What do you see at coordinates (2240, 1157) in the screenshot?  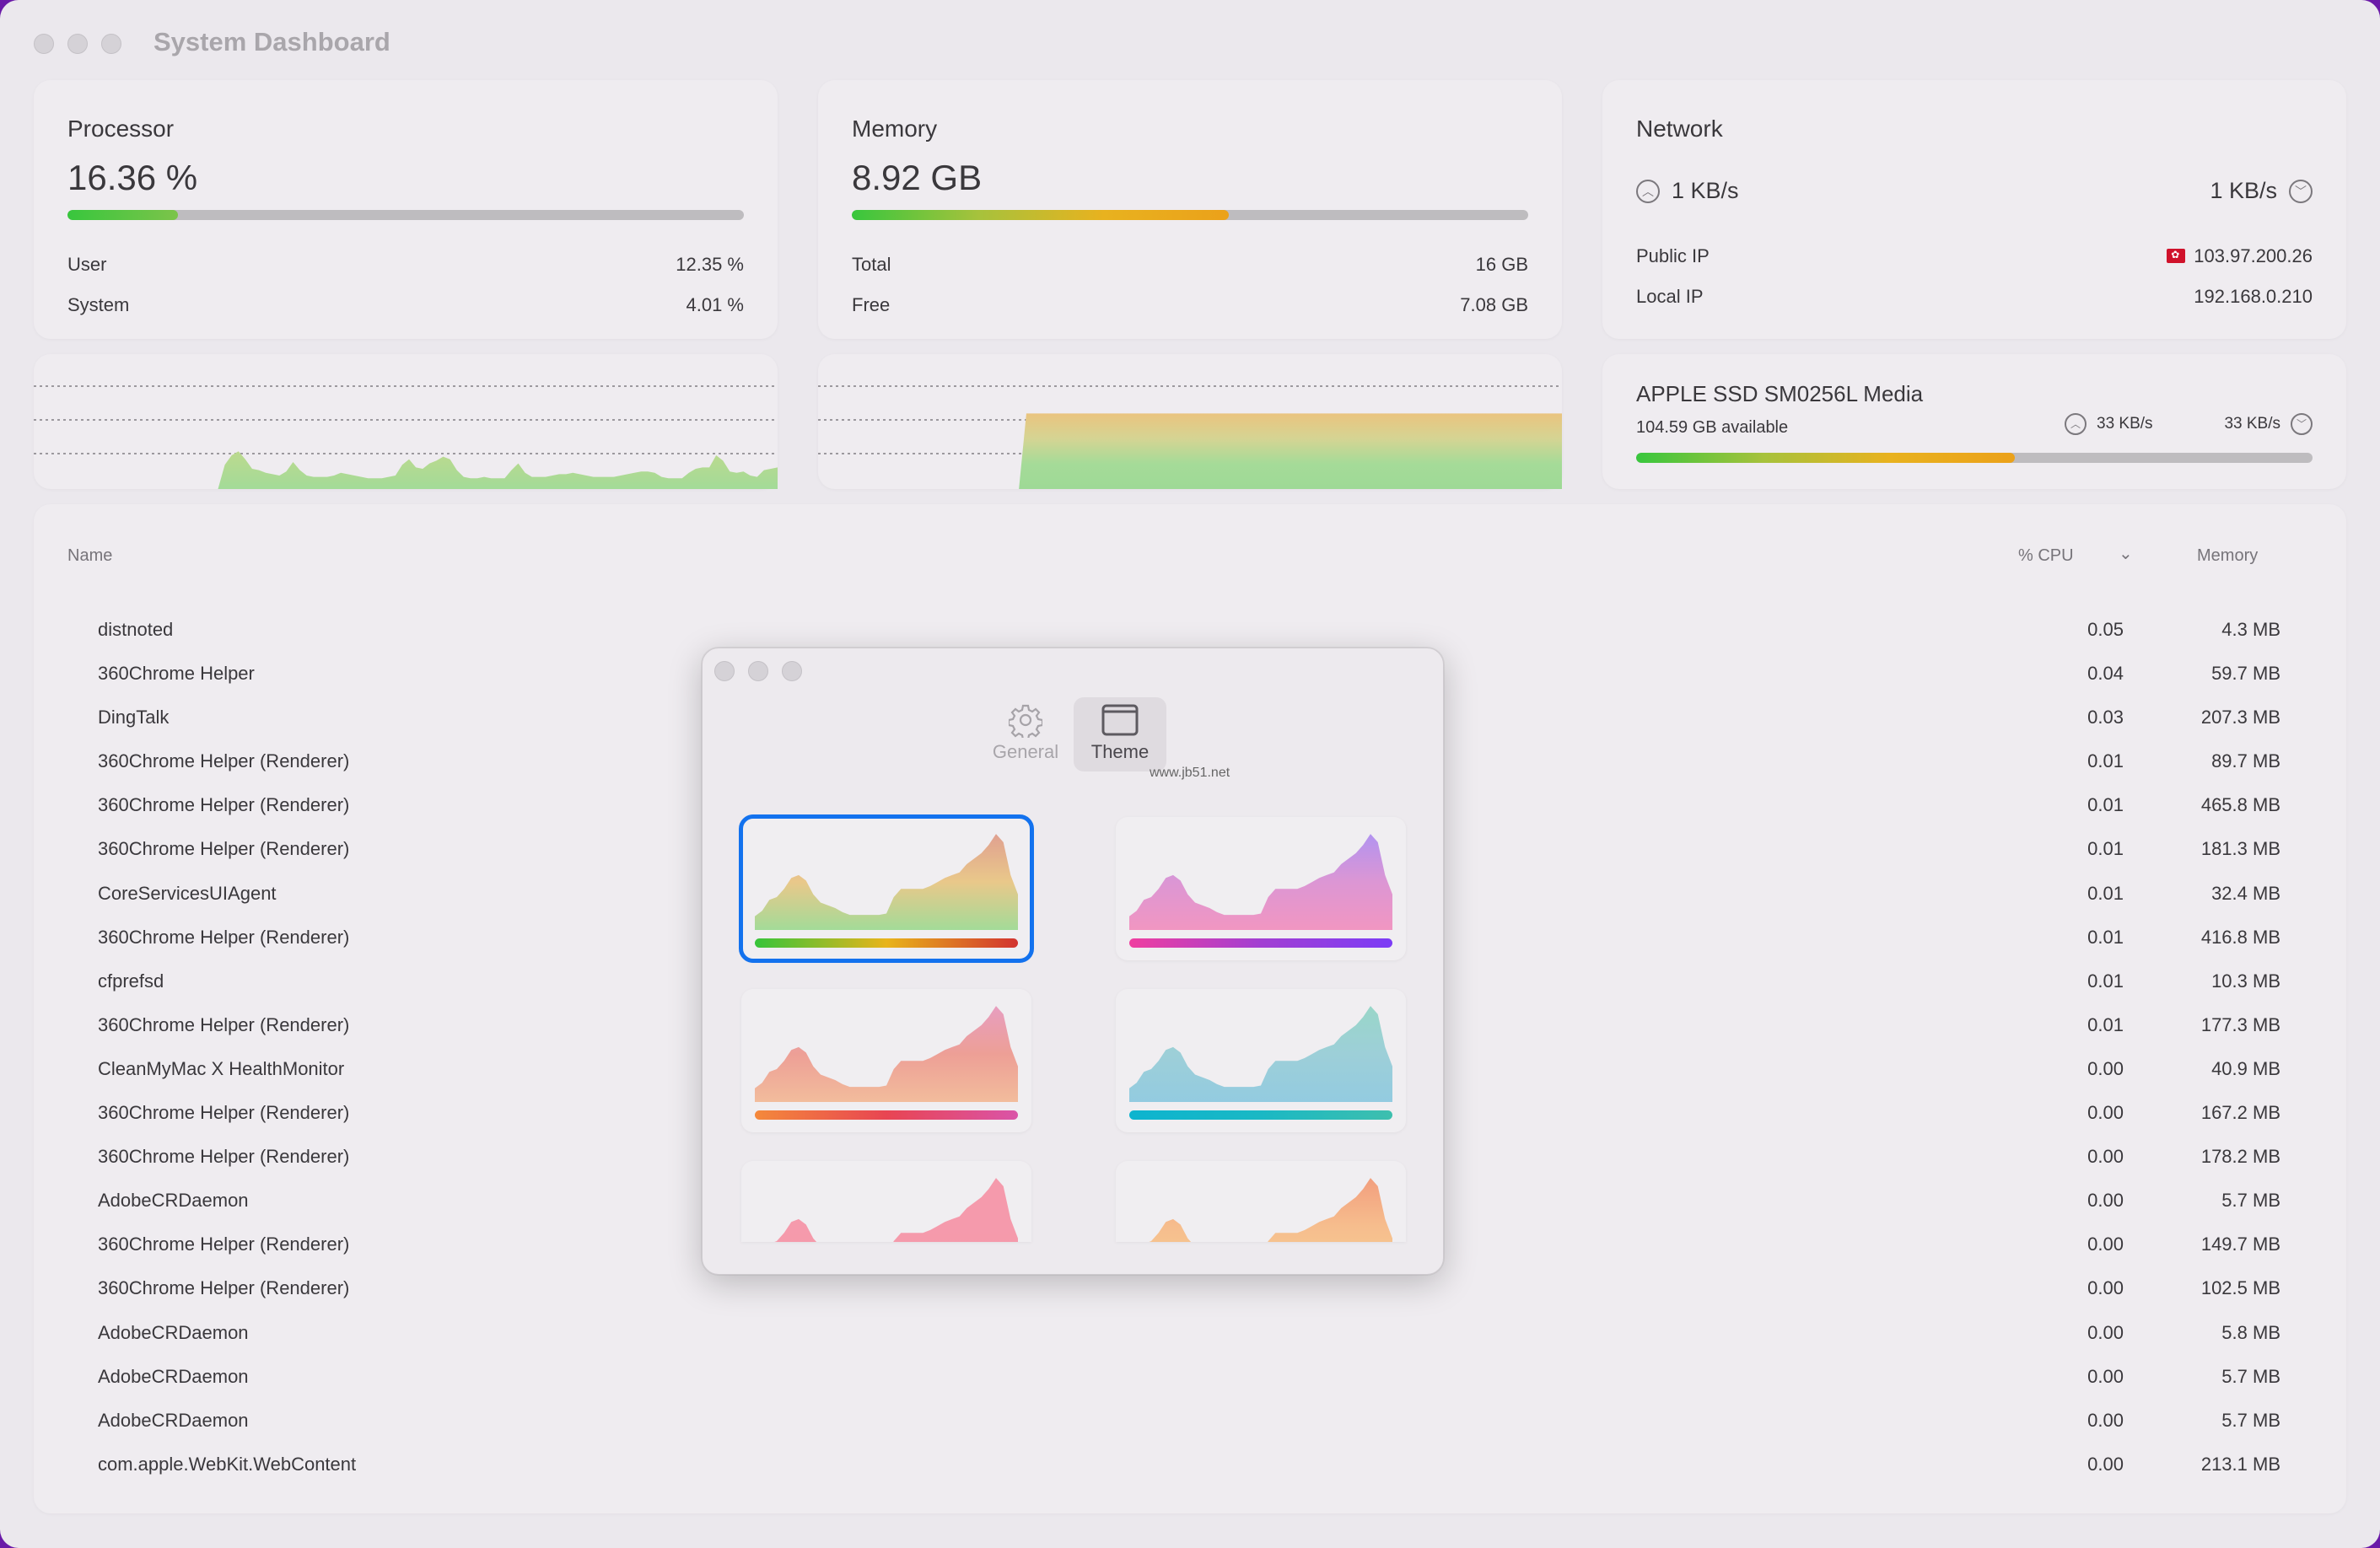 I see `process-memory: 178.2 MB` at bounding box center [2240, 1157].